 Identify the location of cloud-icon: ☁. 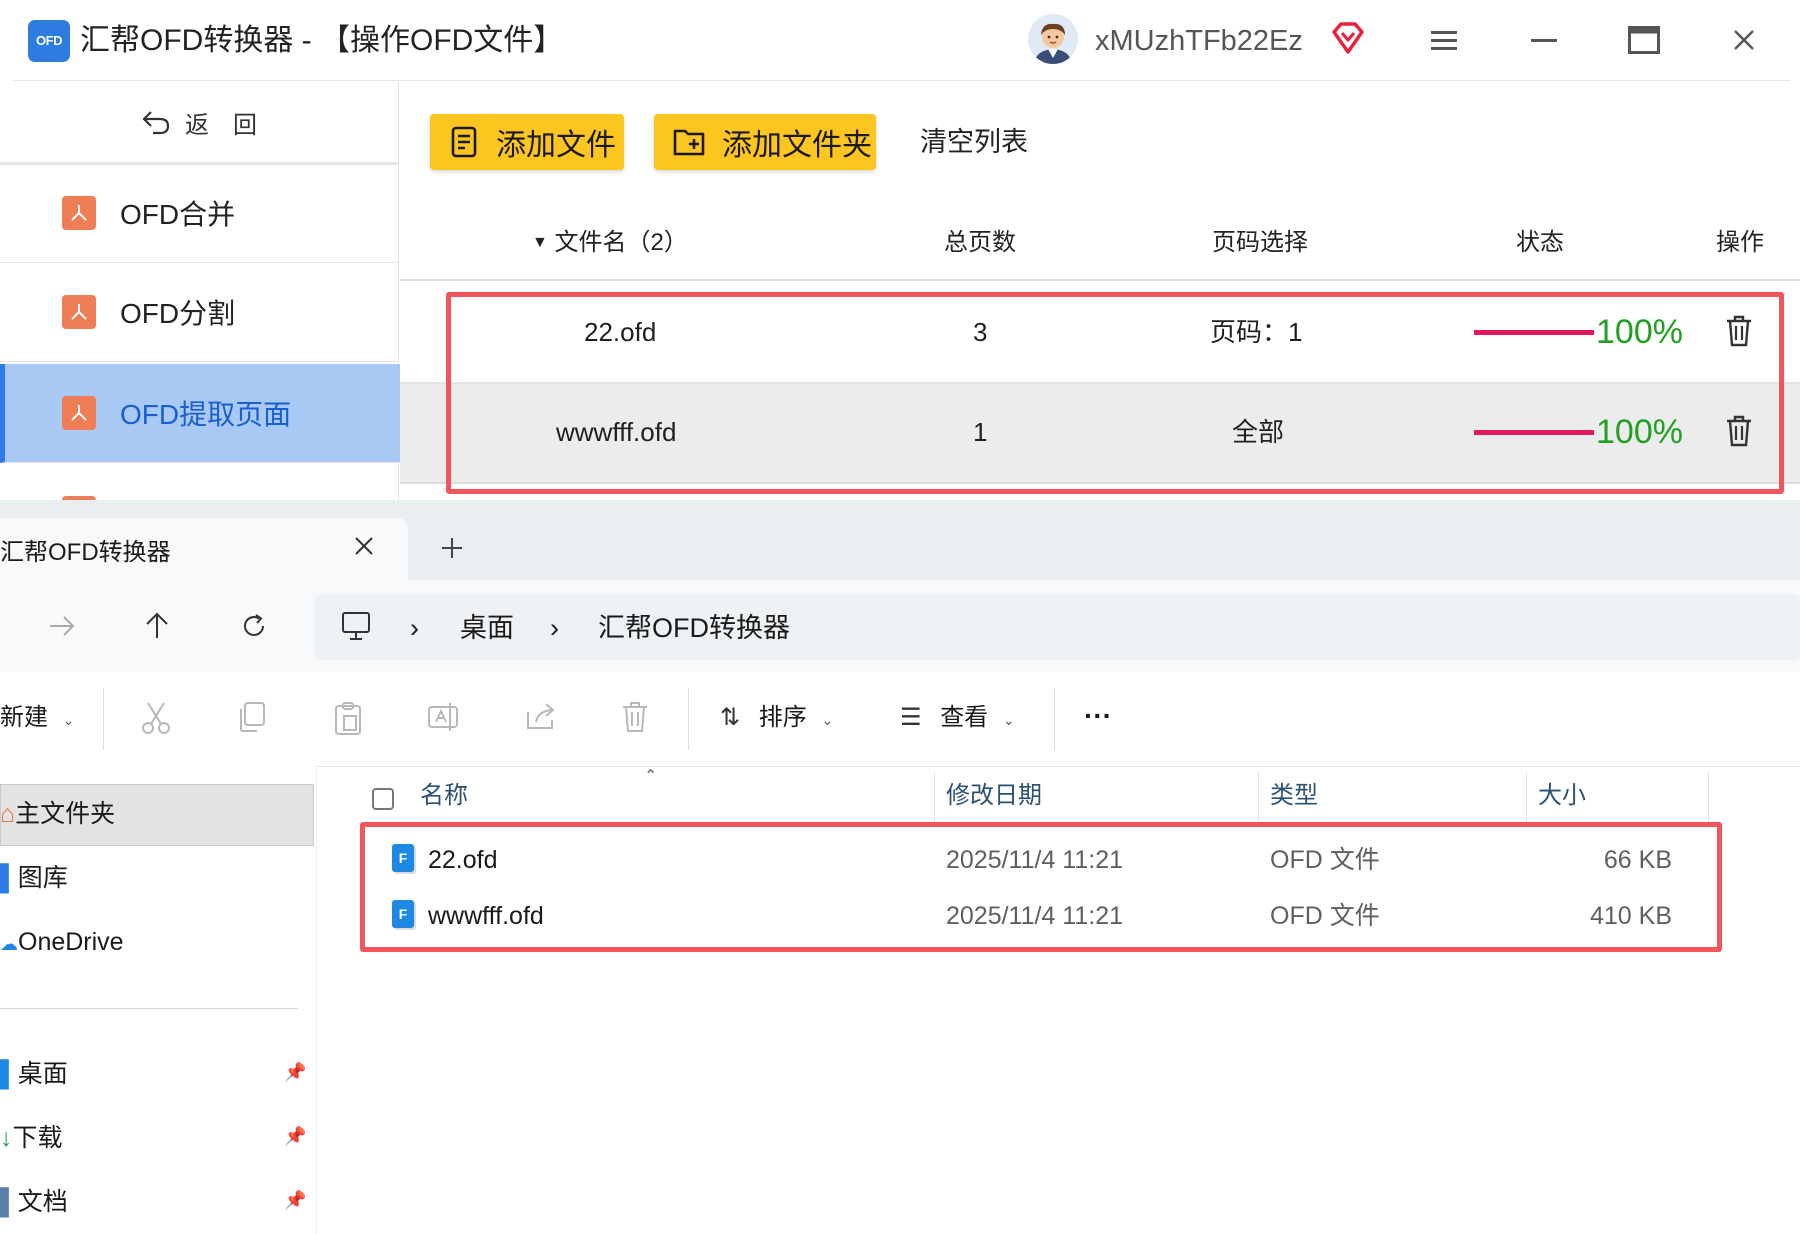
(9, 944).